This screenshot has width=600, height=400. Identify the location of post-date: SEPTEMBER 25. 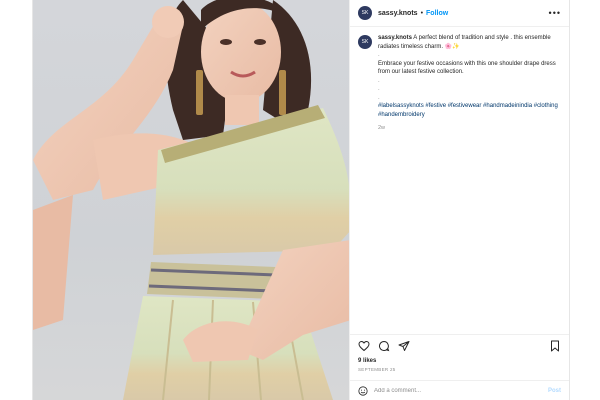
(377, 369).